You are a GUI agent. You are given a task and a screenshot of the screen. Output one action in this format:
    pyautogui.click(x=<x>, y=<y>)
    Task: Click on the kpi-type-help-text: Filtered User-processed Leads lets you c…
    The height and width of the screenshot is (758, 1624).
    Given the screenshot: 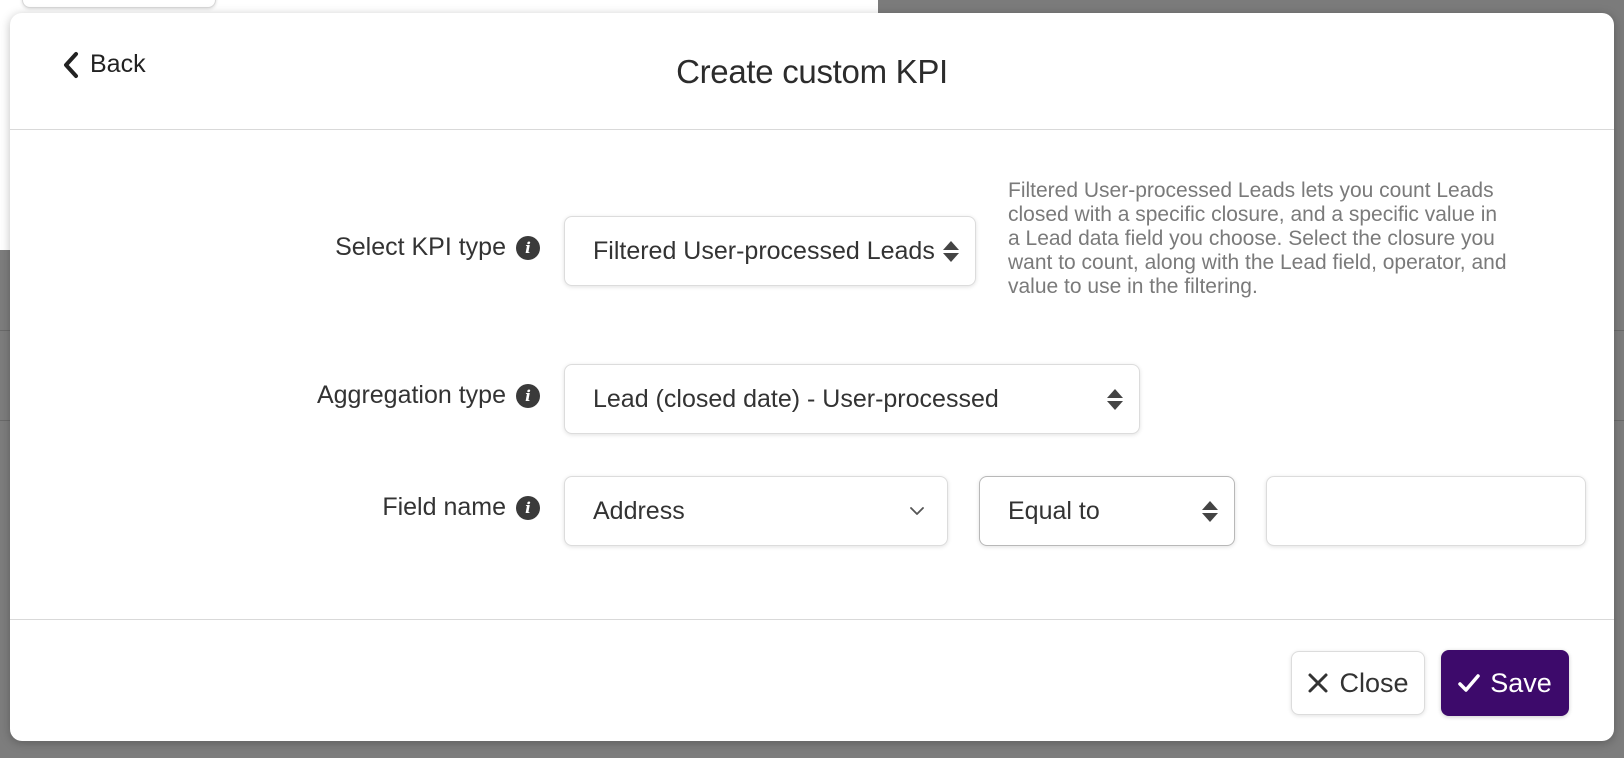 What is the action you would take?
    pyautogui.click(x=1257, y=238)
    